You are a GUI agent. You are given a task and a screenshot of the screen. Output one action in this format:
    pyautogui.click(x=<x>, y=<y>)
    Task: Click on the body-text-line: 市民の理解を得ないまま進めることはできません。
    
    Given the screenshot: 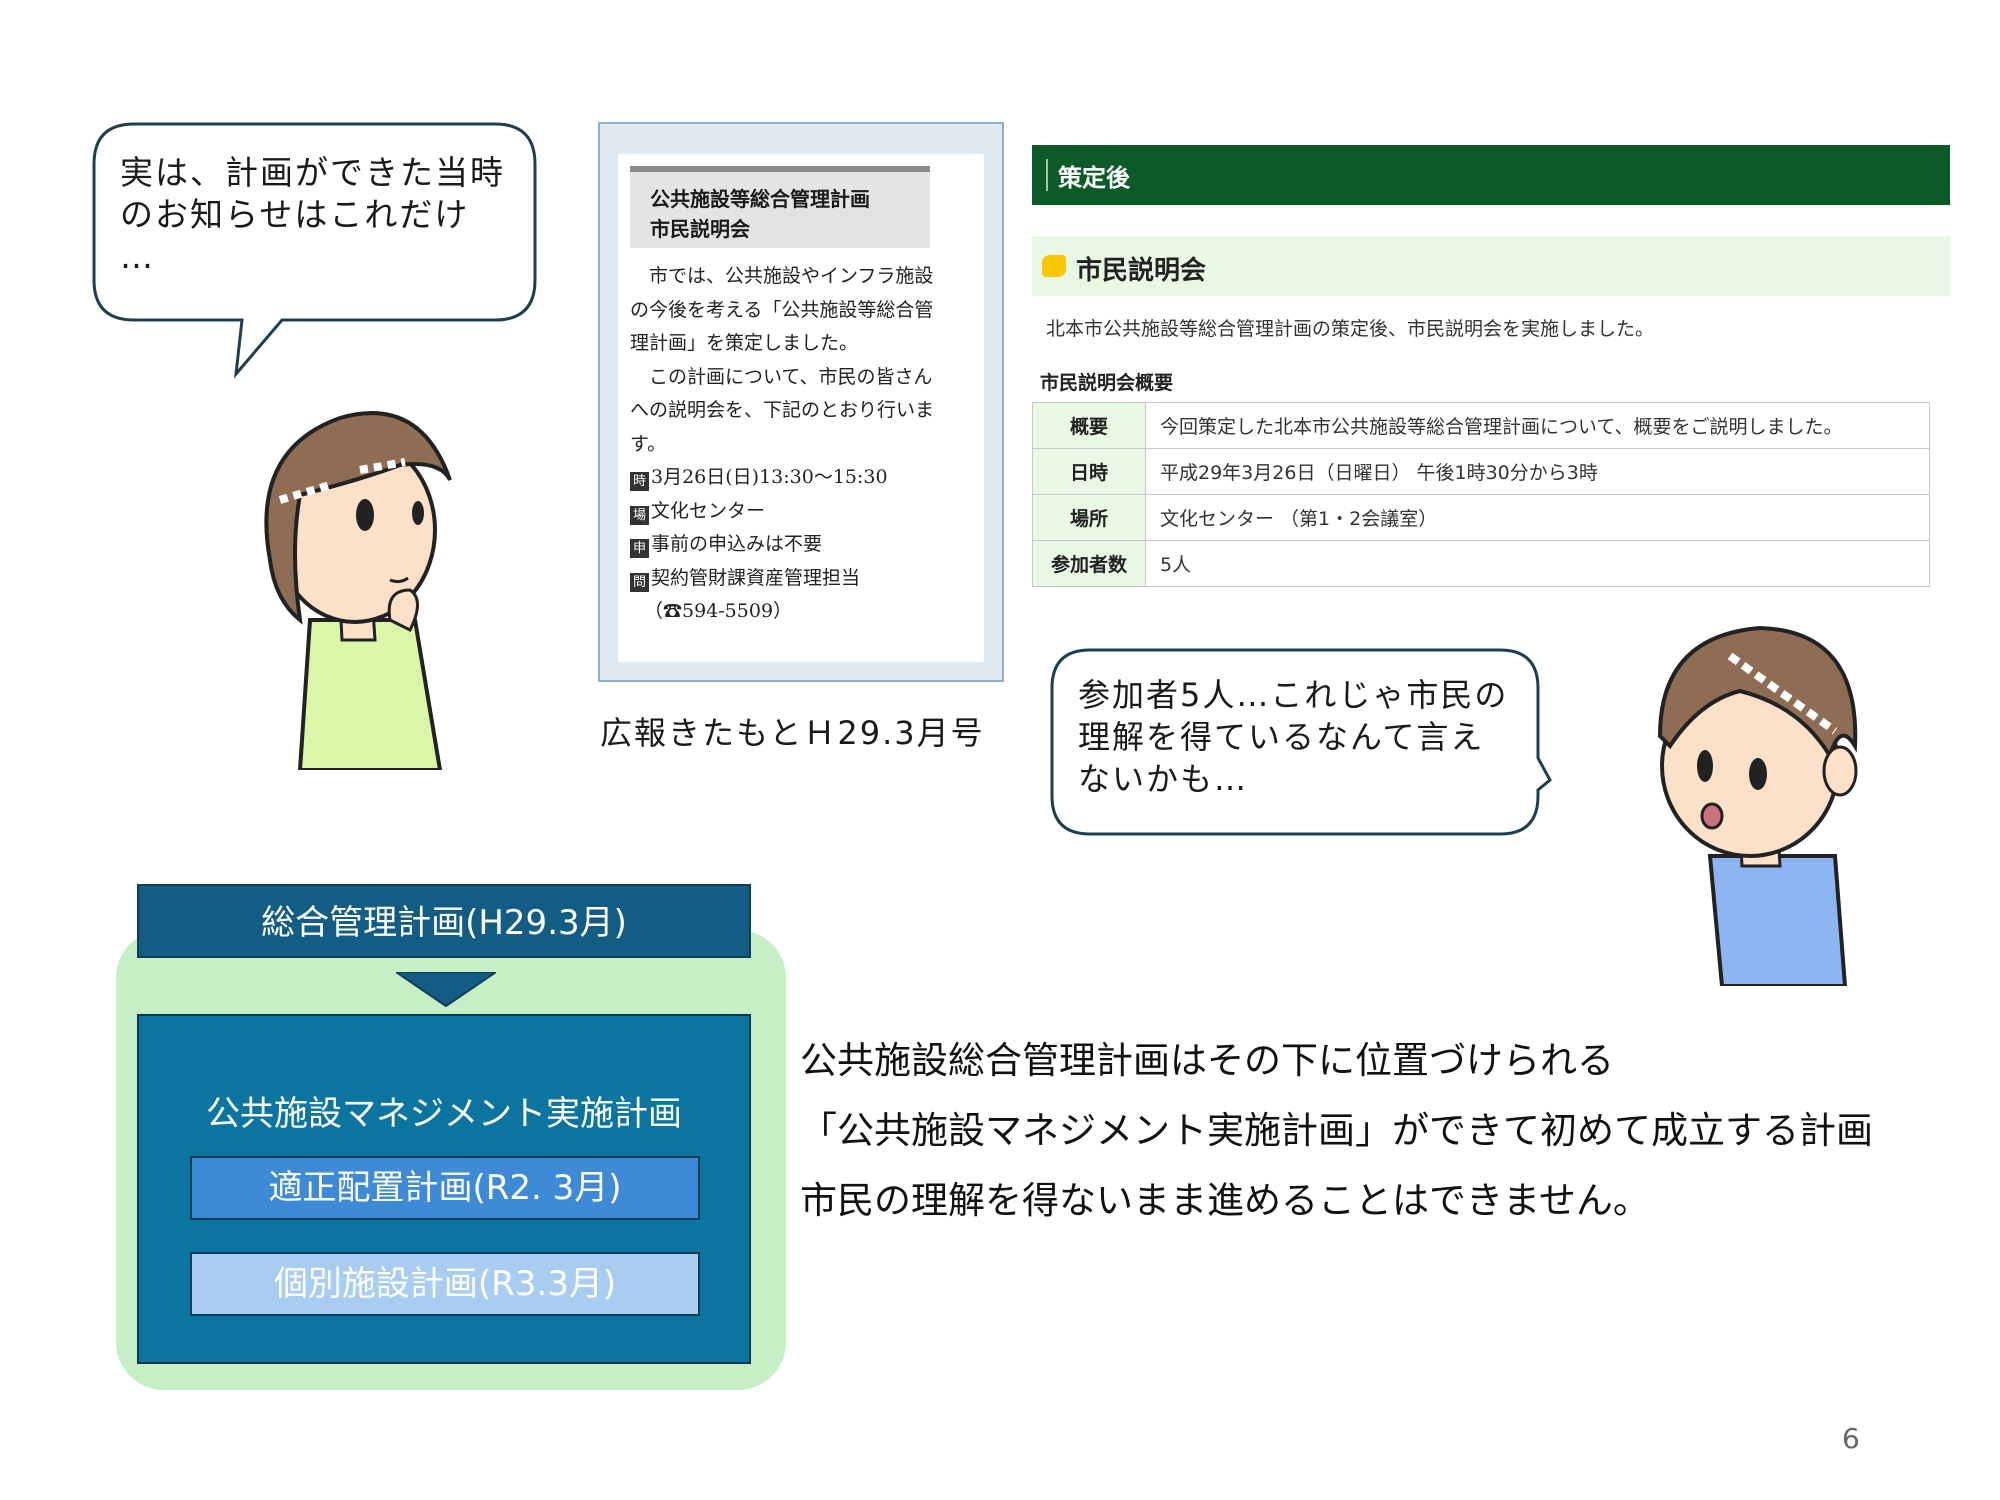 What is the action you would take?
    pyautogui.click(x=1225, y=1200)
    